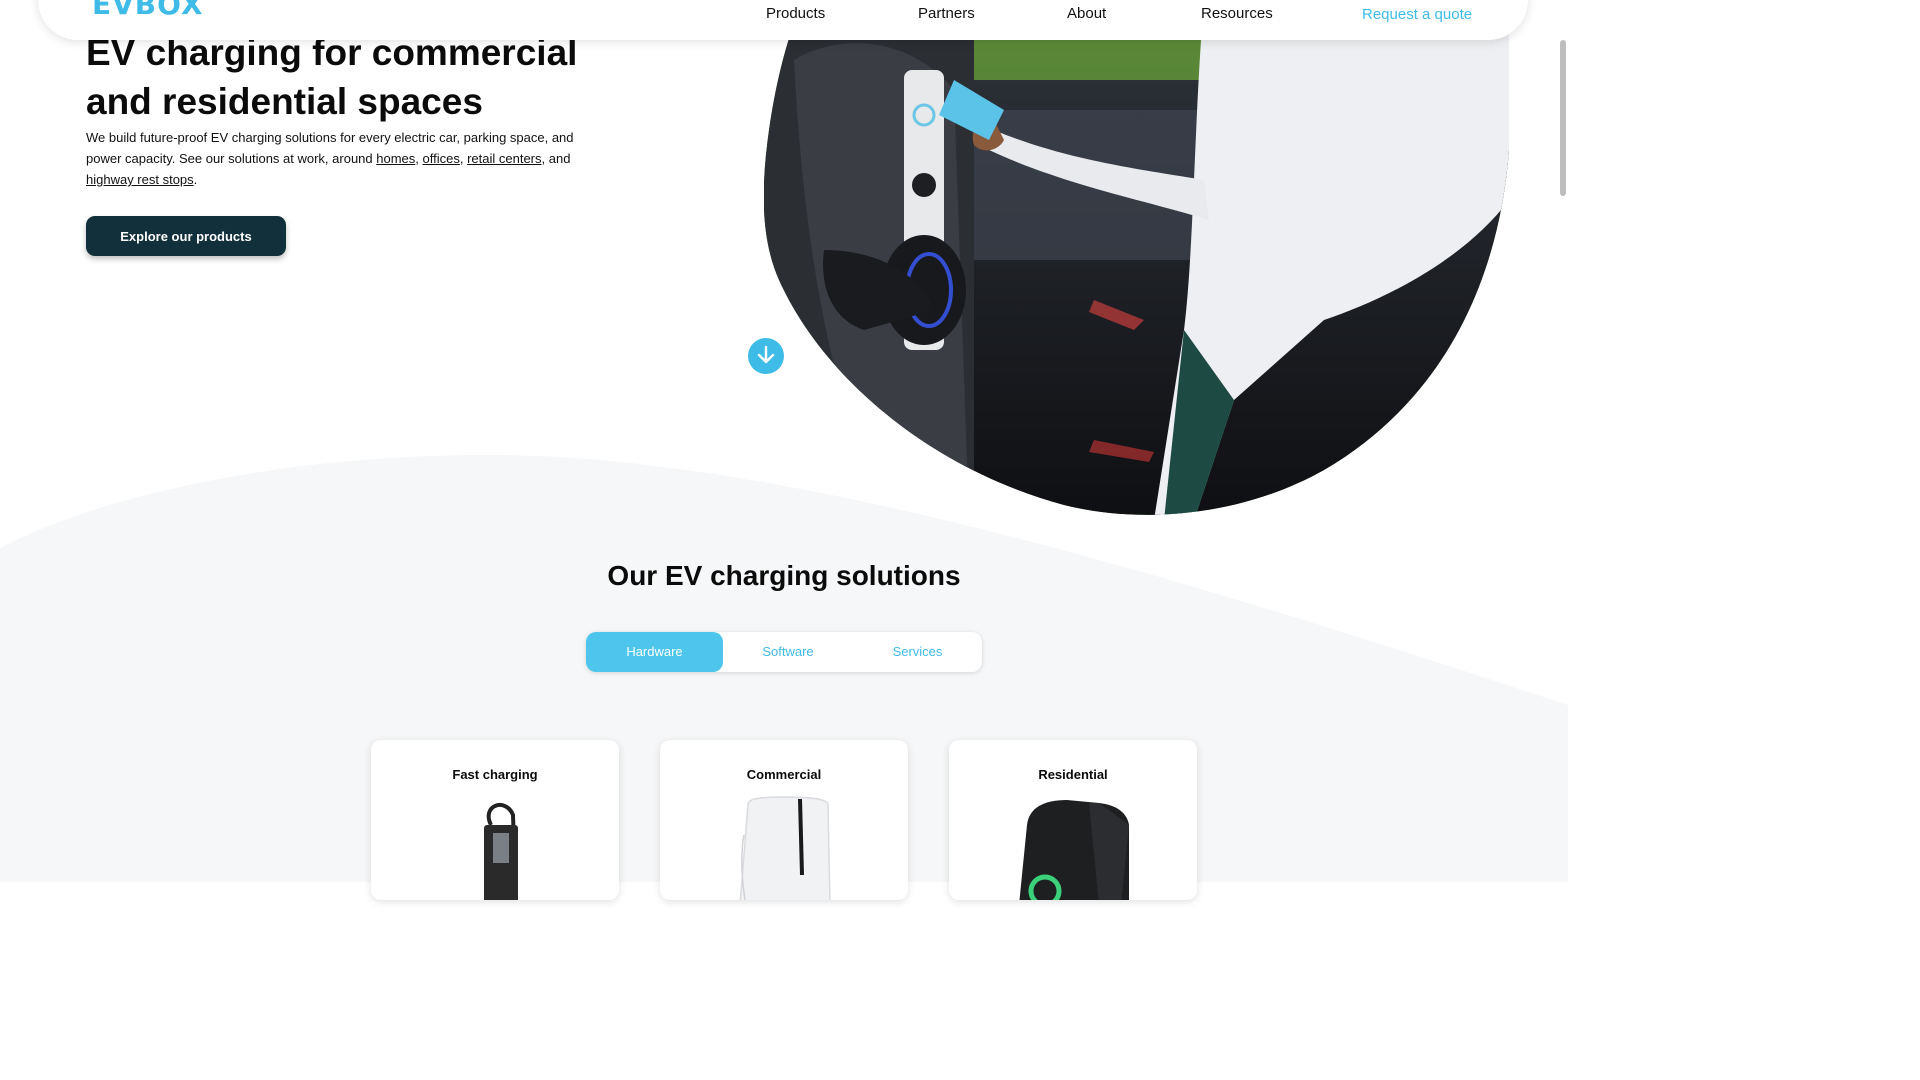 The width and height of the screenshot is (1920, 1080). Describe the element at coordinates (504, 158) in the screenshot. I see `retail-centers-link: retail centers` at that location.